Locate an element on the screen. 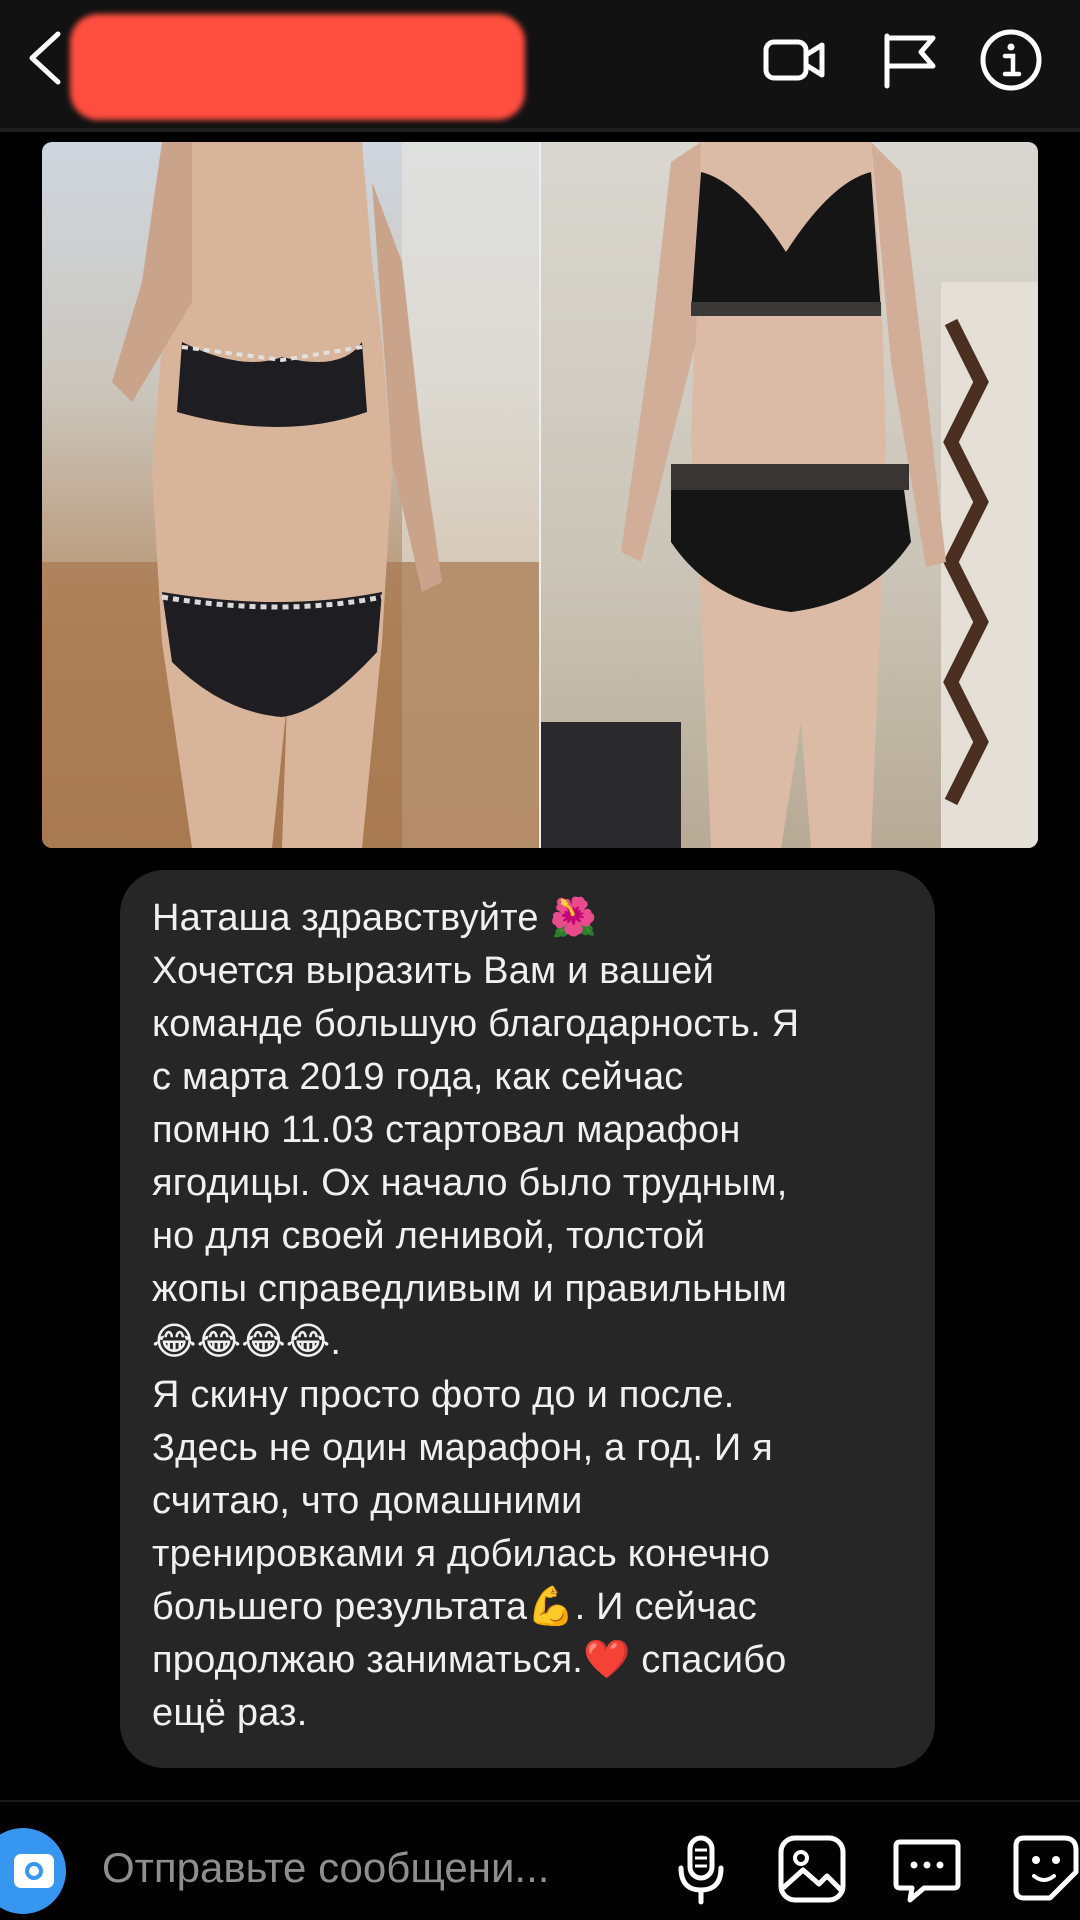 The image size is (1080, 1920). info-icon is located at coordinates (1011, 60).